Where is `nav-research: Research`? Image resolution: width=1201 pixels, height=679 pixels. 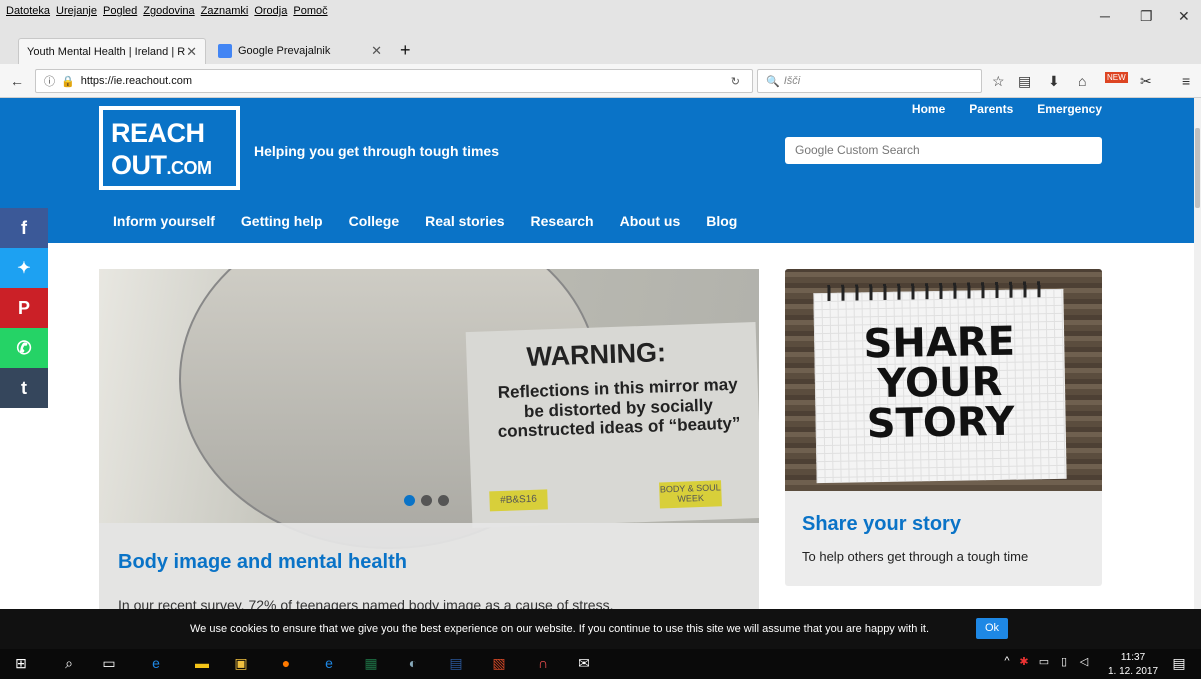 nav-research: Research is located at coordinates (562, 221).